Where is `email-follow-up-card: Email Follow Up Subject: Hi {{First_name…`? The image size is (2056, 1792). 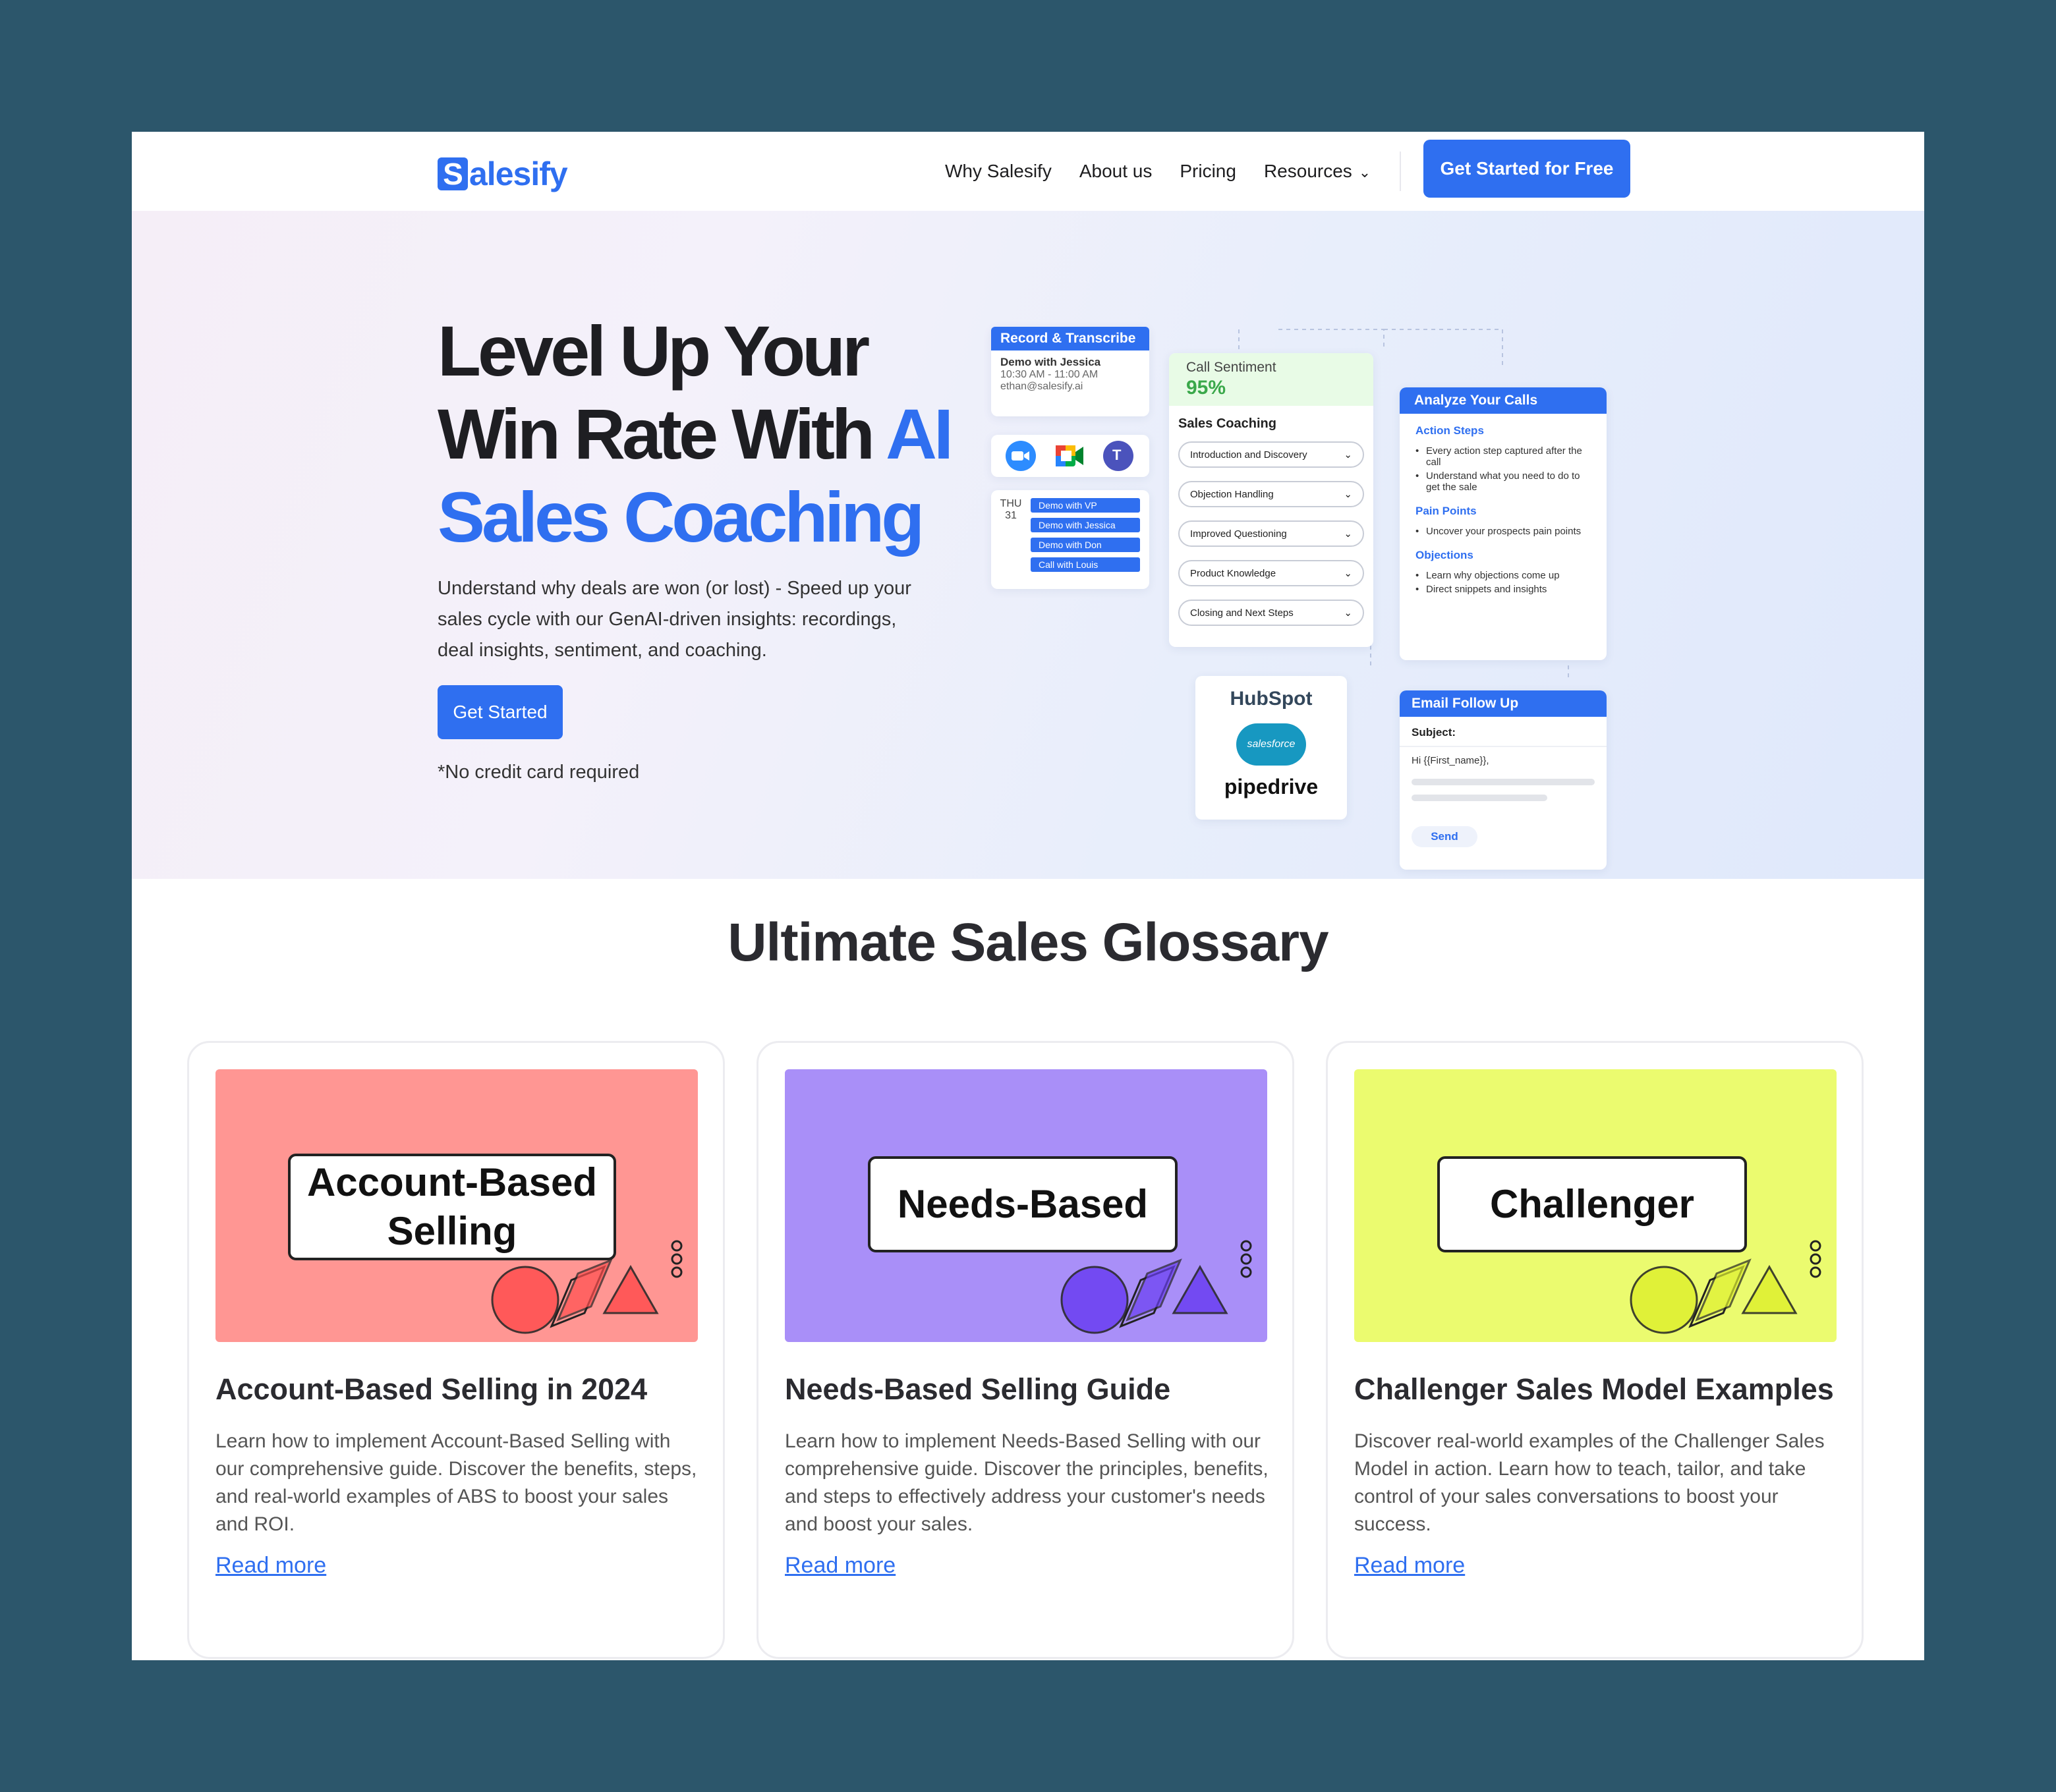
email-follow-up-card: Email Follow Up Subject: Hi {{First_name… is located at coordinates (1503, 780).